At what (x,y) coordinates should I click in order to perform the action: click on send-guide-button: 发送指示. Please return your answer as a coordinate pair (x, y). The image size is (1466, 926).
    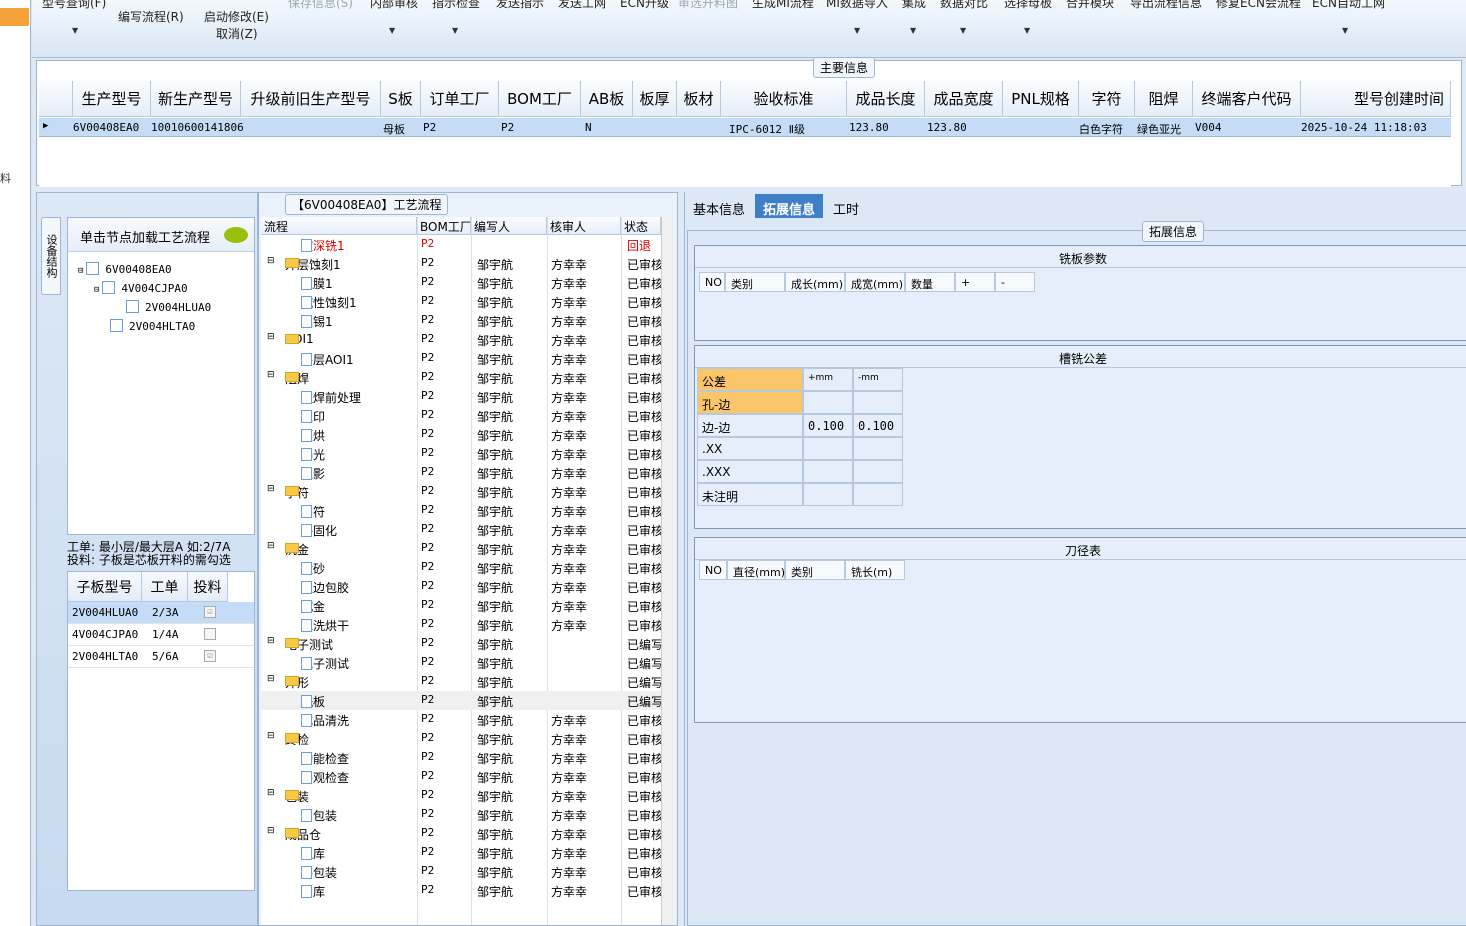
    Looking at the image, I should click on (520, 5).